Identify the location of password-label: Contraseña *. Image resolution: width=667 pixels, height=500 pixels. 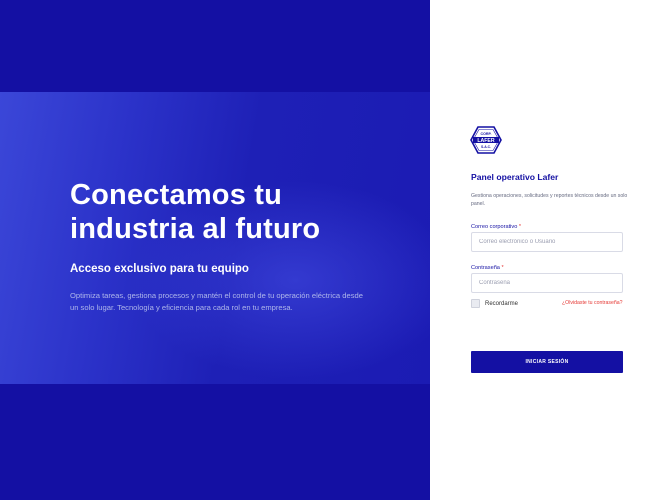
(487, 268).